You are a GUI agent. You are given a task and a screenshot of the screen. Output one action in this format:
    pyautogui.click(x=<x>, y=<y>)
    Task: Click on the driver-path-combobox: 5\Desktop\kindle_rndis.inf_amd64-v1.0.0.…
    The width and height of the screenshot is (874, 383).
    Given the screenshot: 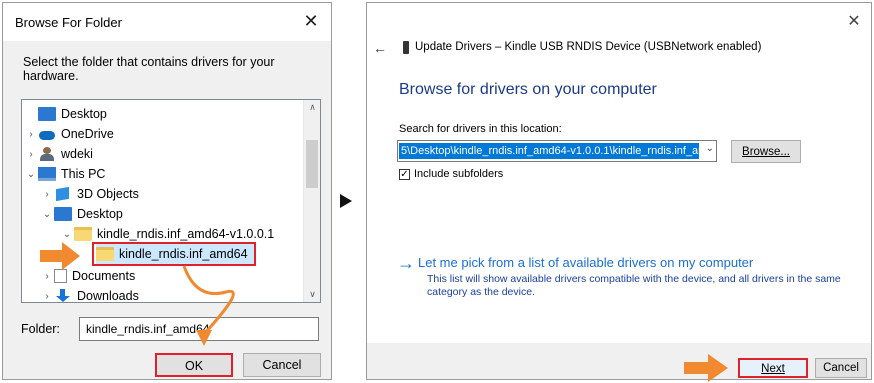 What is the action you would take?
    pyautogui.click(x=557, y=151)
    